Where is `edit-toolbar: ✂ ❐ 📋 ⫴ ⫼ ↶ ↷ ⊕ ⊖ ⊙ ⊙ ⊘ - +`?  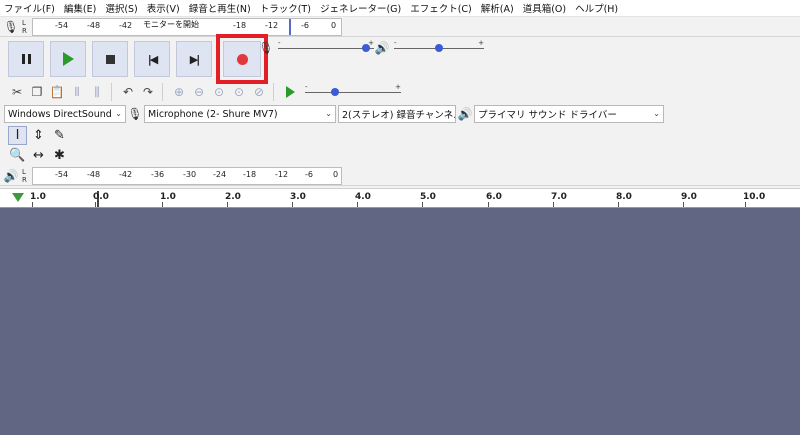
edit-toolbar: ✂ ❐ 📋 ⫴ ⫼ ↶ ↷ ⊕ ⊖ ⊙ ⊙ ⊘ - + is located at coordinates (400, 92).